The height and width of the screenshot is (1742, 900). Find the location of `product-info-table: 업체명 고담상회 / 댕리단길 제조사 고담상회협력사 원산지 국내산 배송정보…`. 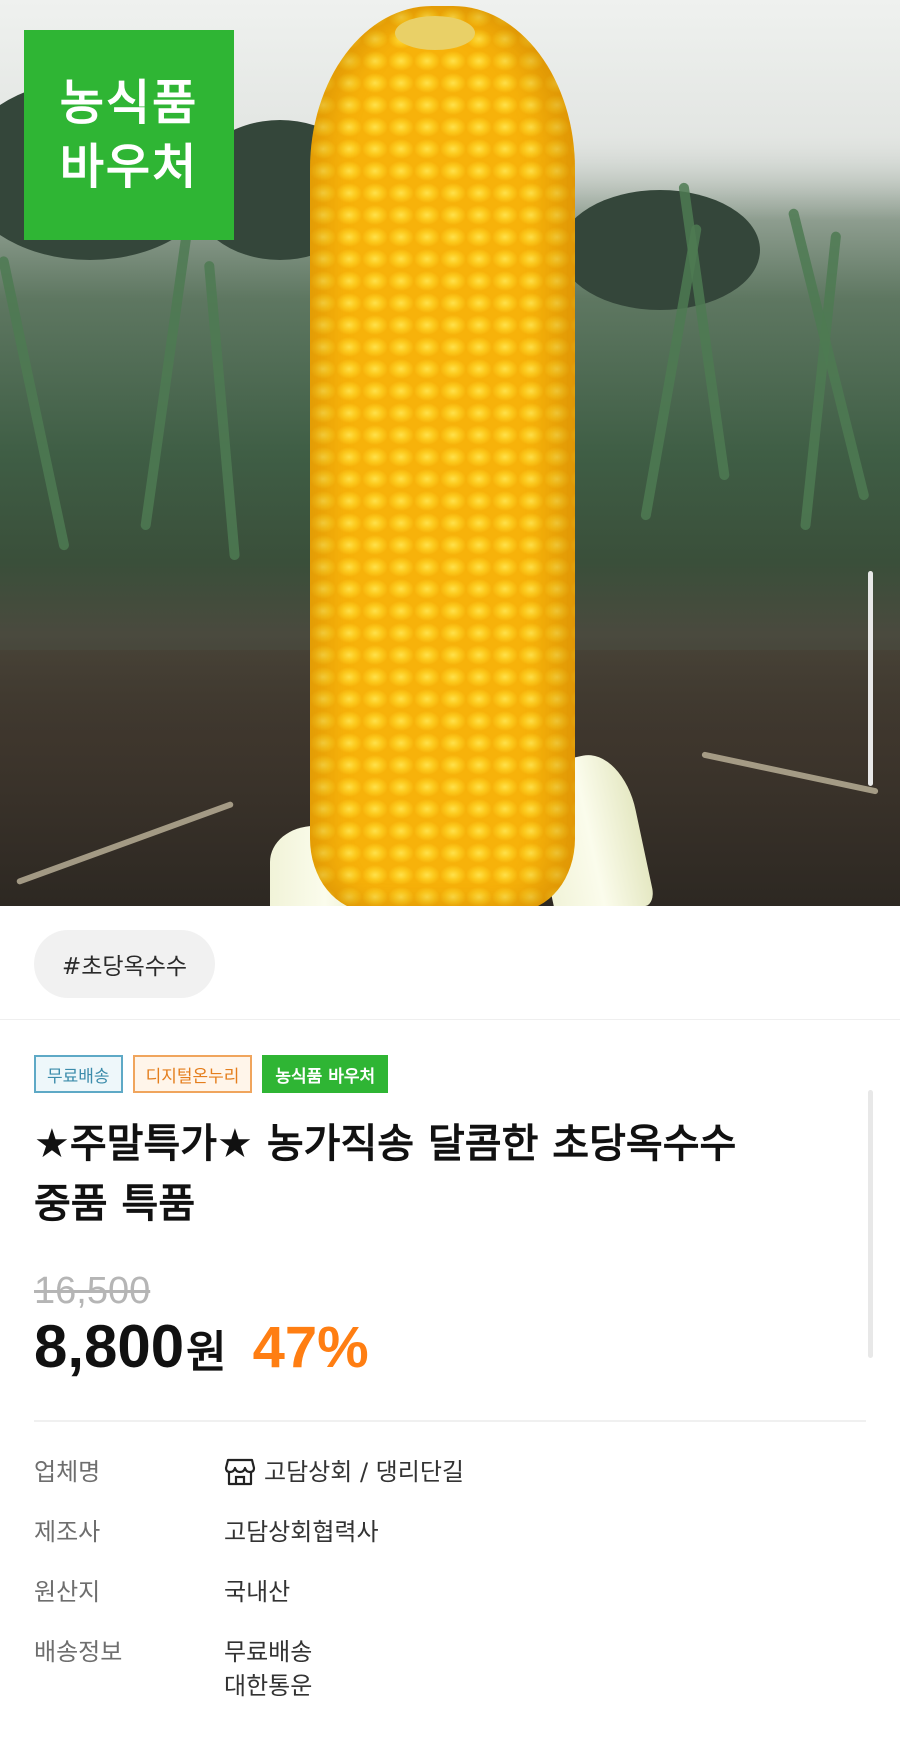

product-info-table: 업체명 고담상회 / 댕리단길 제조사 고담상회협력사 원산지 국내산 배송정보… is located at coordinates (450, 1592).